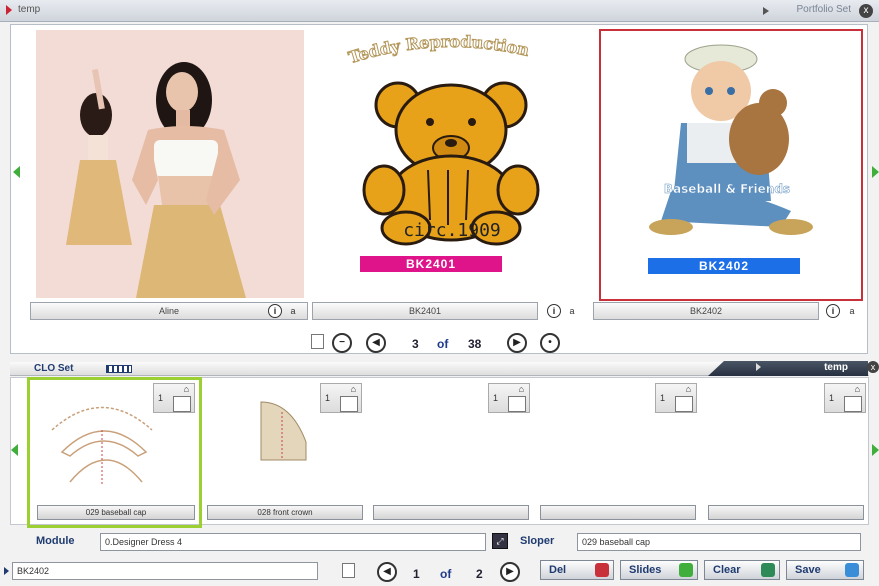 This screenshot has width=879, height=586. What do you see at coordinates (119, 369) in the screenshot?
I see `grid-view-icon` at bounding box center [119, 369].